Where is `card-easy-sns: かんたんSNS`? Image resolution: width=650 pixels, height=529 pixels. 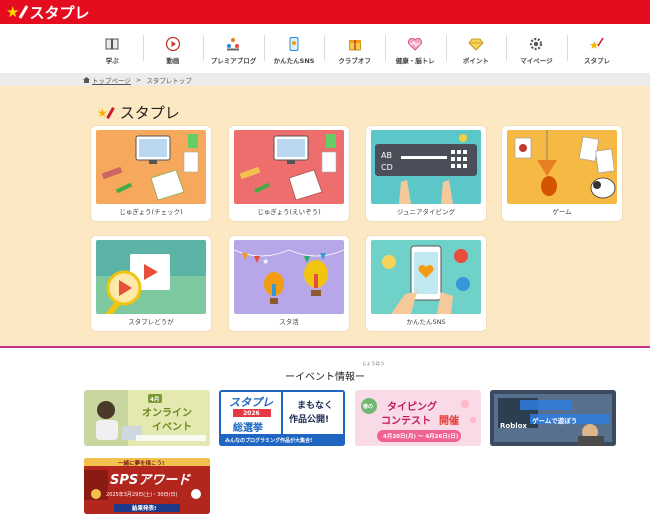
card-easy-sns: かんたんSNS is located at coordinates (426, 283).